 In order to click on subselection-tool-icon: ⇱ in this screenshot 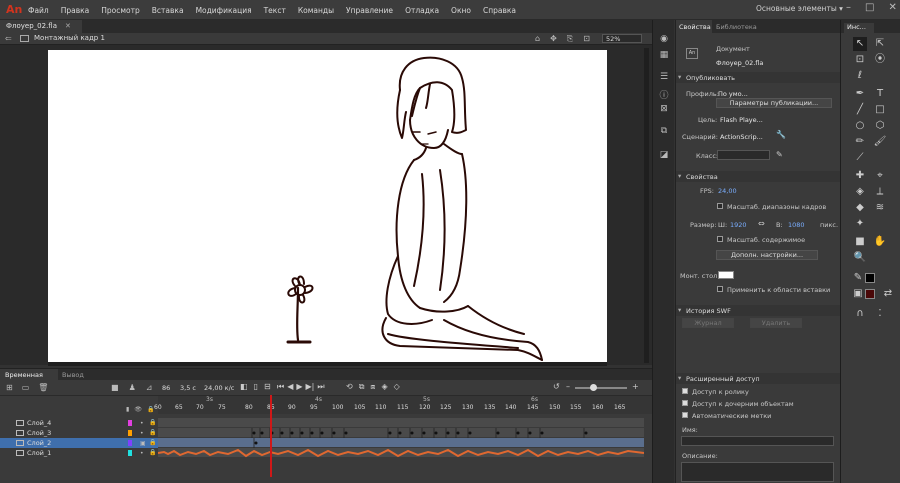, I will do `click(880, 44)`.